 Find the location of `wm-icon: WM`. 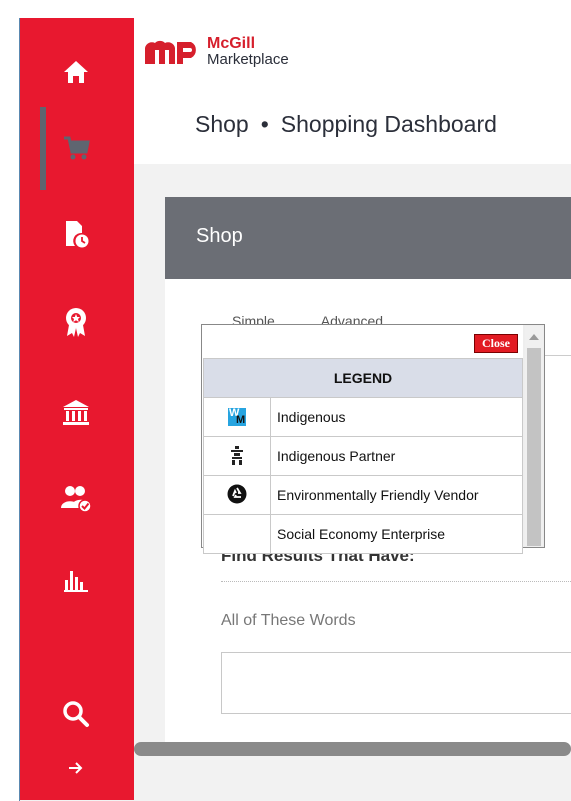

wm-icon: WM is located at coordinates (237, 417).